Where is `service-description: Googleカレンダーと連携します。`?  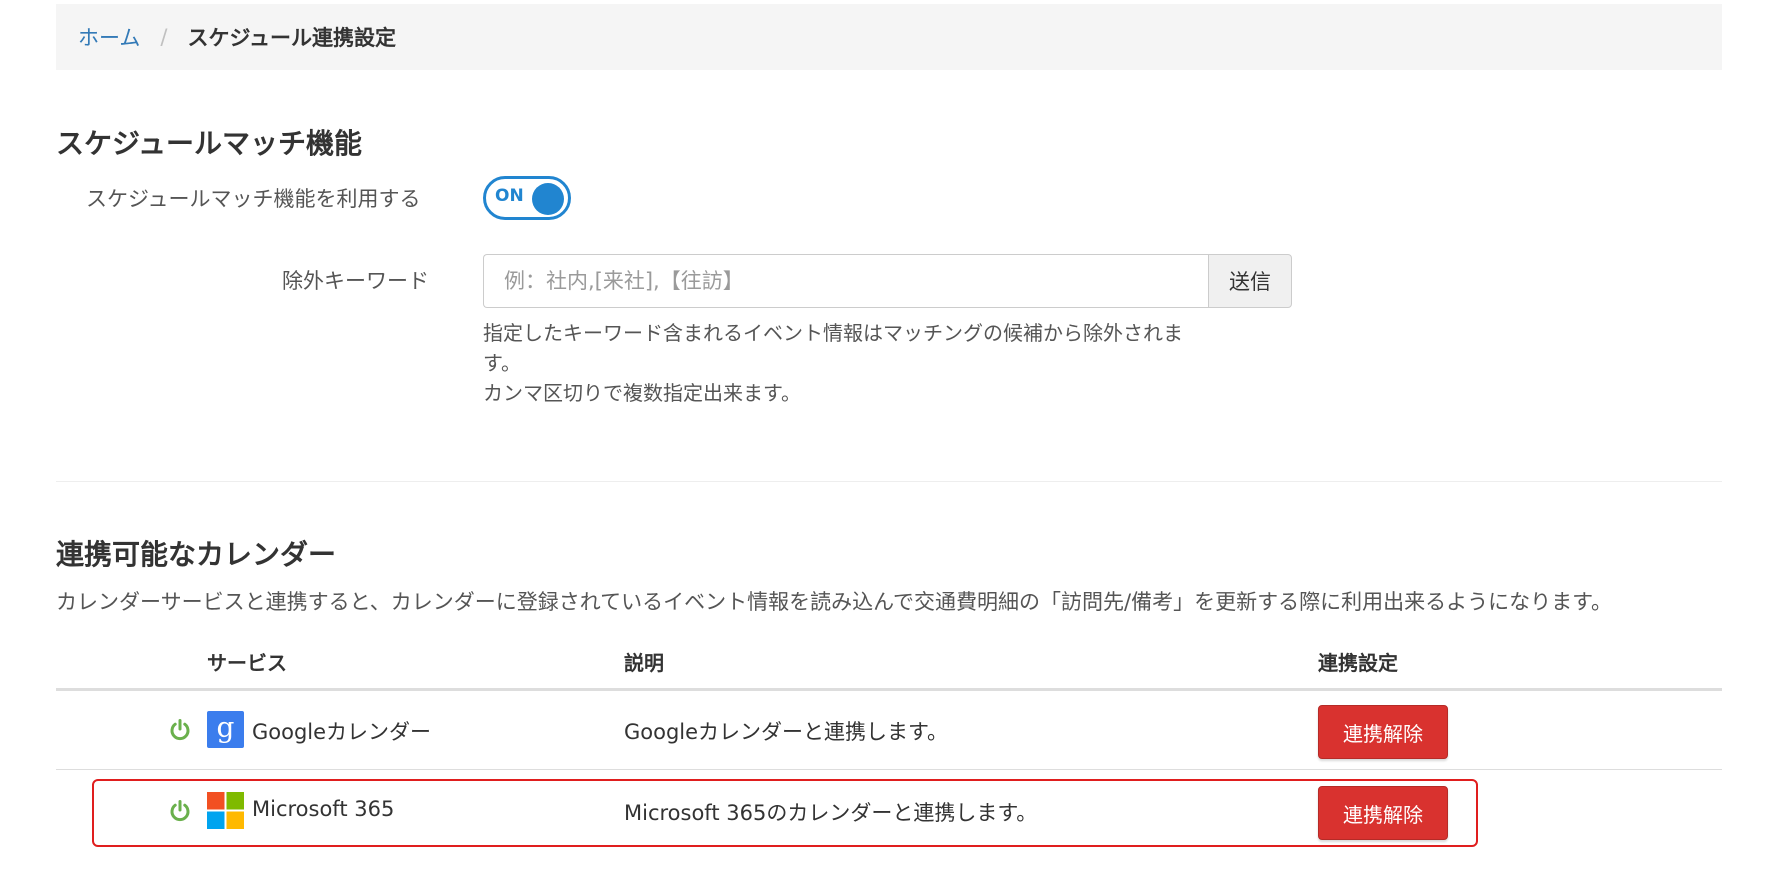
service-description: Googleカレンダーと連携します。 is located at coordinates (786, 732).